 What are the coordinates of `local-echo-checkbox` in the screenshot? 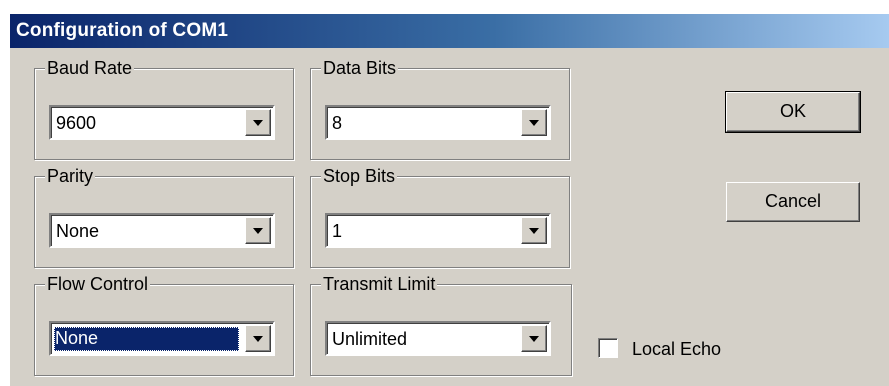 It's located at (608, 348).